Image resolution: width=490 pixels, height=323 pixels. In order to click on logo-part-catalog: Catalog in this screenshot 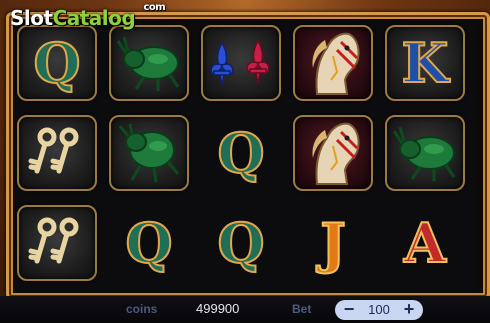, I will do `click(94, 18)`.